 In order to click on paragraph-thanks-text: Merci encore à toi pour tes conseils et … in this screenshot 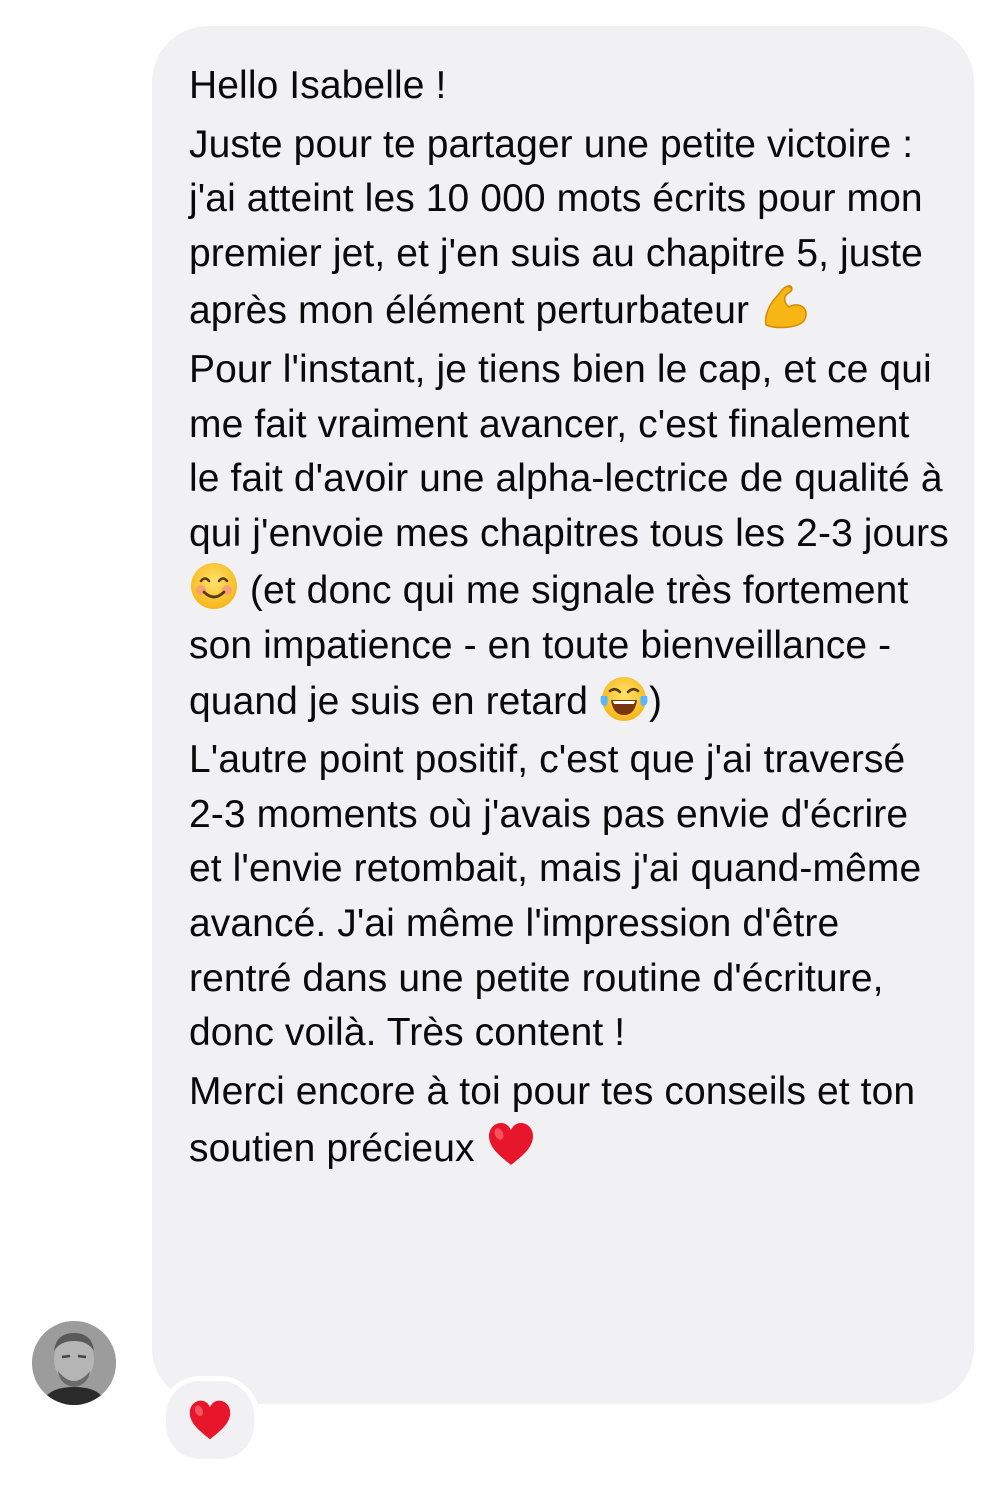, I will do `click(552, 1120)`.